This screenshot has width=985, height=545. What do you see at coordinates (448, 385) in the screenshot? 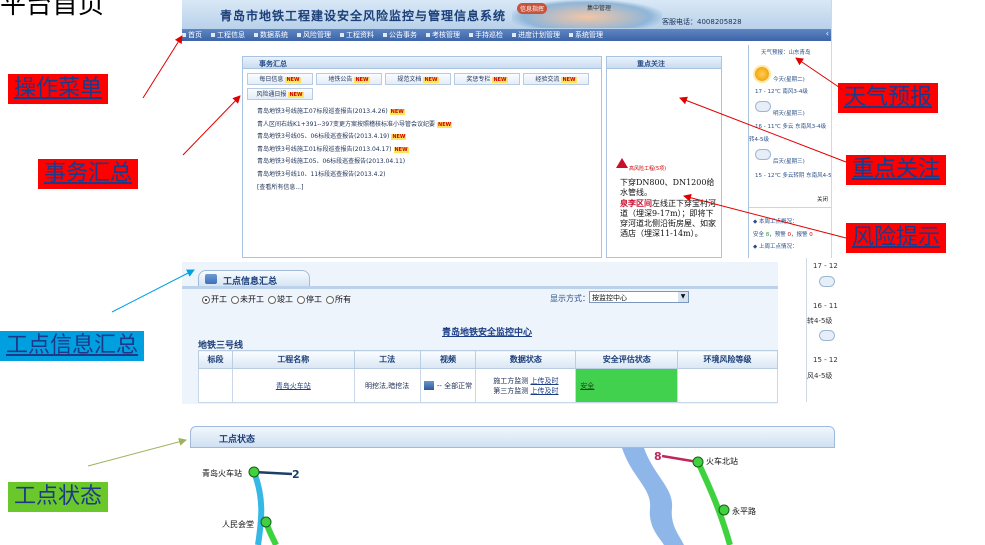
I see `cell-video: -- 全部正常` at bounding box center [448, 385].